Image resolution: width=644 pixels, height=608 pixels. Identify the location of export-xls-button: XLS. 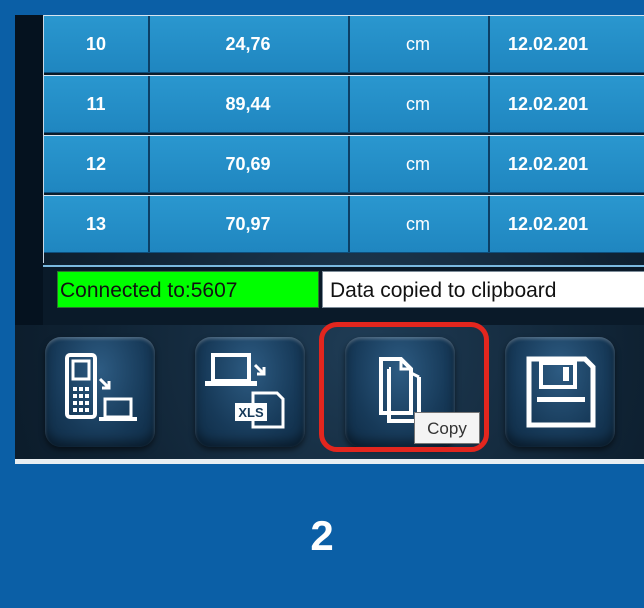
(250, 392).